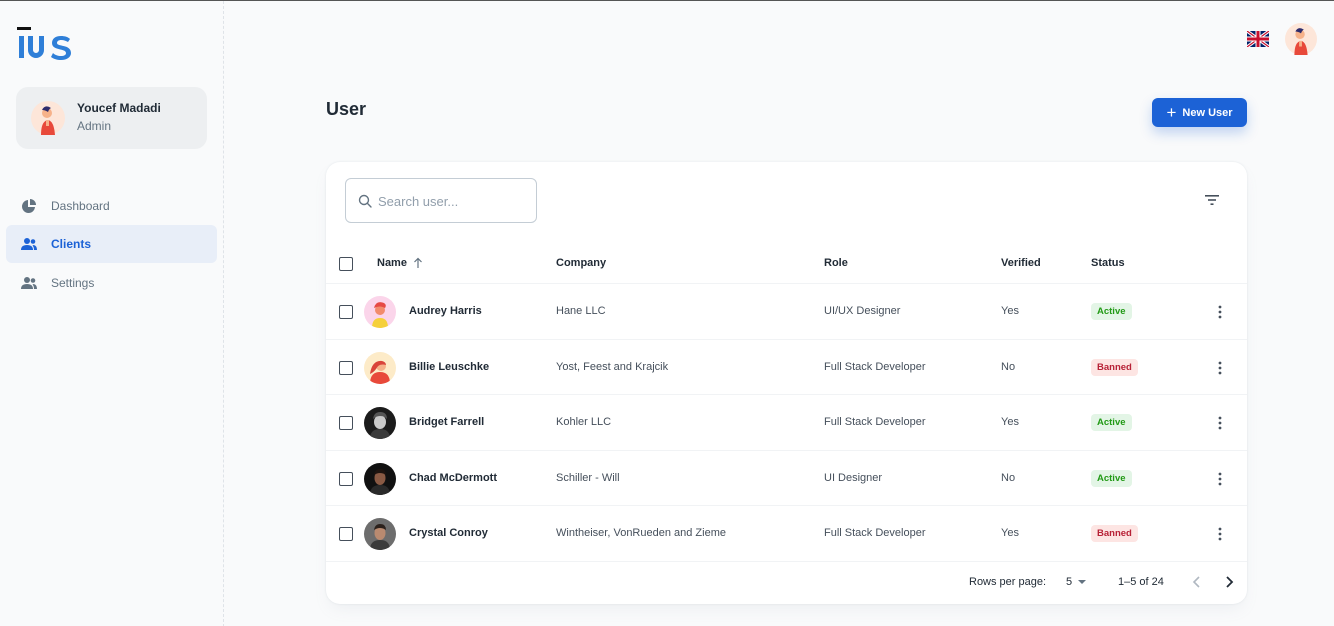  Describe the element at coordinates (346, 109) in the screenshot. I see `page-title: User` at that location.